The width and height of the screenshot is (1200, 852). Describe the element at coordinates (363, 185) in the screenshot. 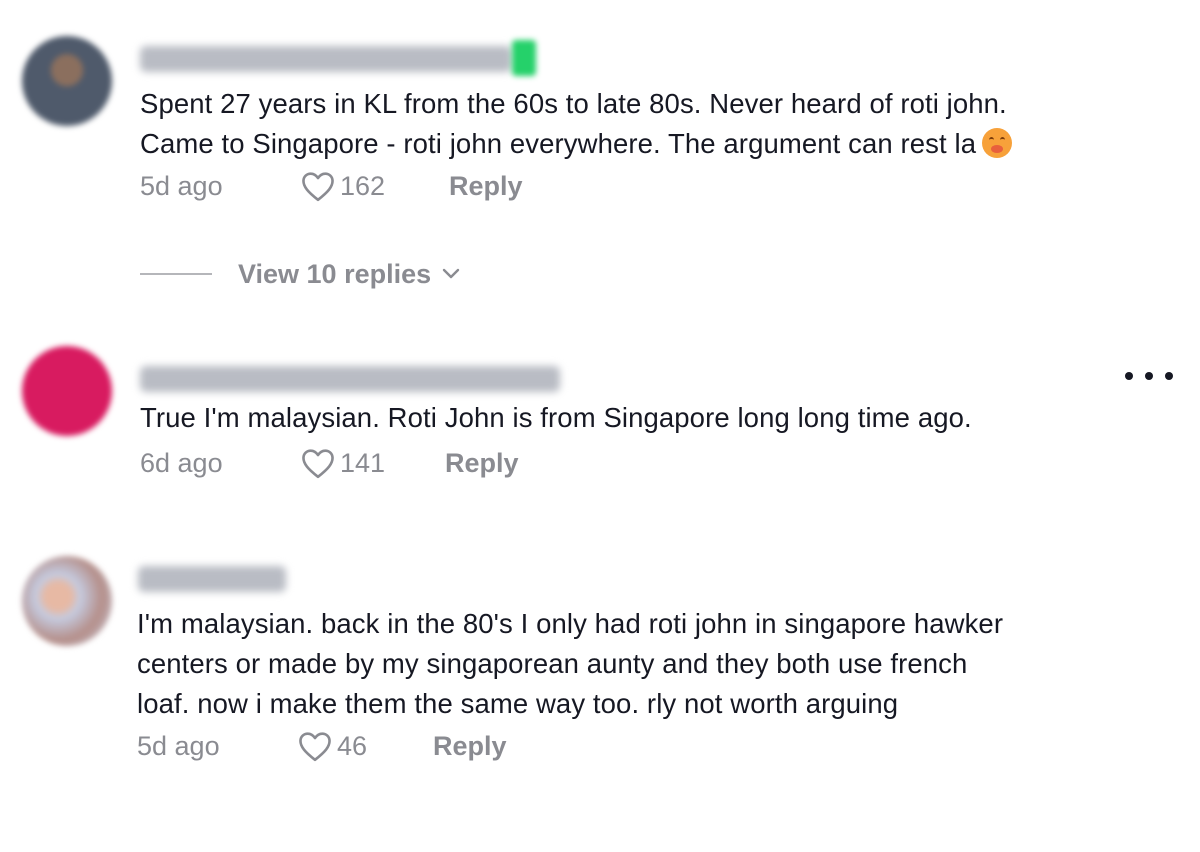

I see `like-count: 162` at that location.